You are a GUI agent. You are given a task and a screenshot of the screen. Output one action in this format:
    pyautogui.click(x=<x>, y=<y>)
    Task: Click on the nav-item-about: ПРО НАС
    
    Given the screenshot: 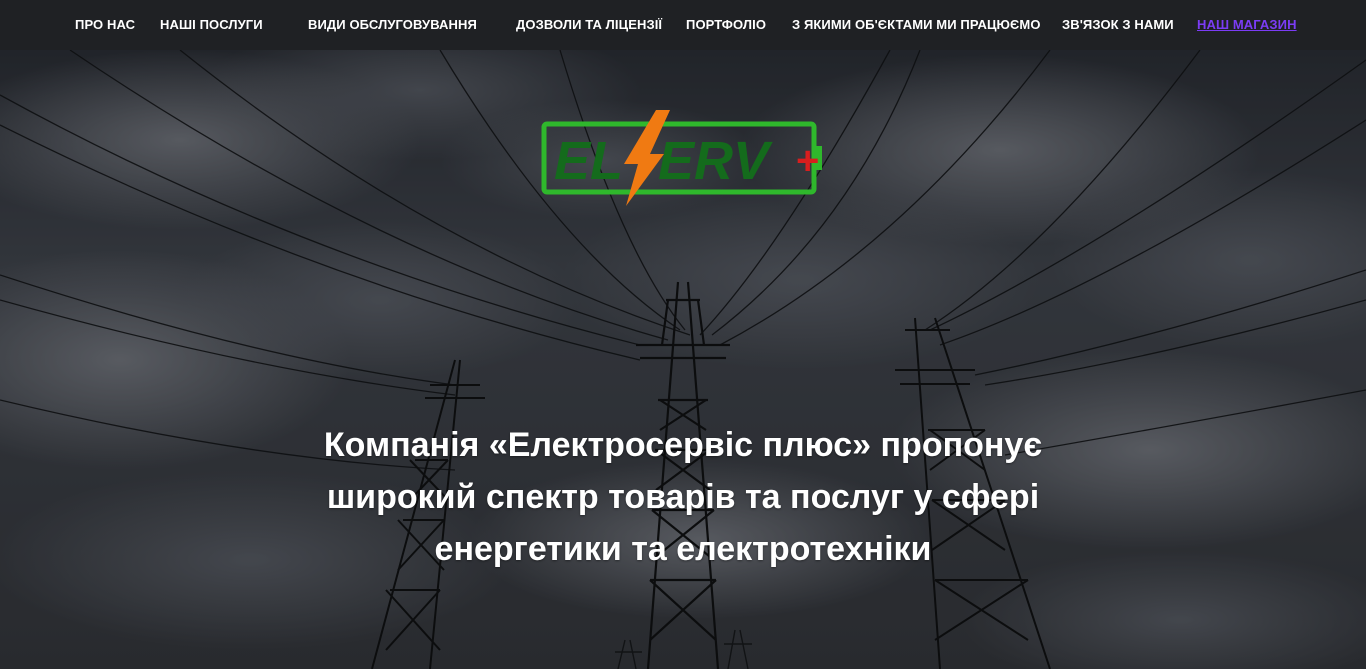 What is the action you would take?
    pyautogui.click(x=105, y=25)
    